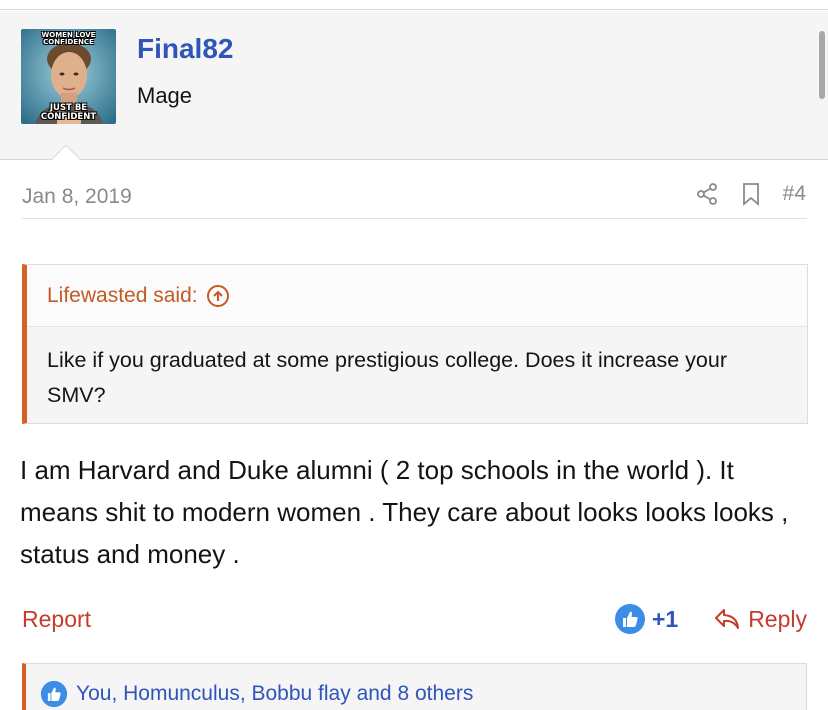 The width and height of the screenshot is (828, 710). I want to click on reaction-group: +1 Reply, so click(710, 619).